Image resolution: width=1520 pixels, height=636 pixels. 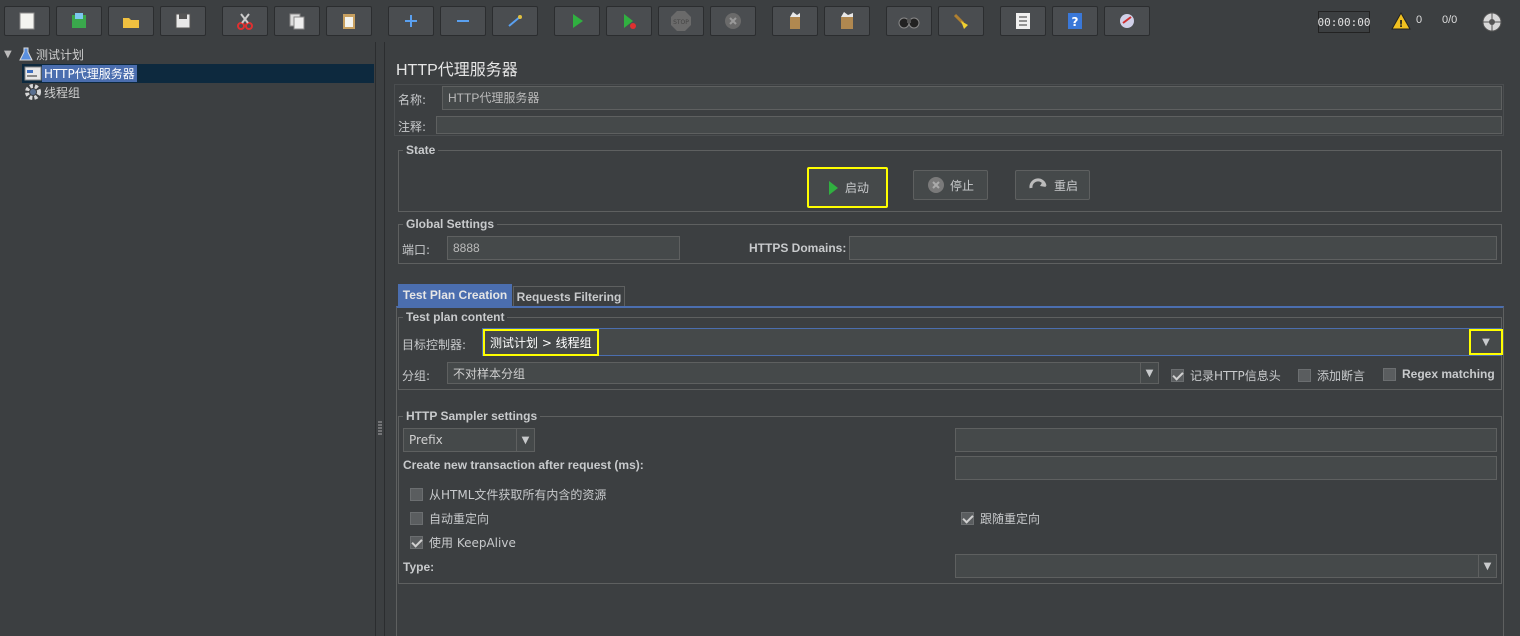 What do you see at coordinates (434, 345) in the screenshot?
I see `target-controller-label: 目标控制器:` at bounding box center [434, 345].